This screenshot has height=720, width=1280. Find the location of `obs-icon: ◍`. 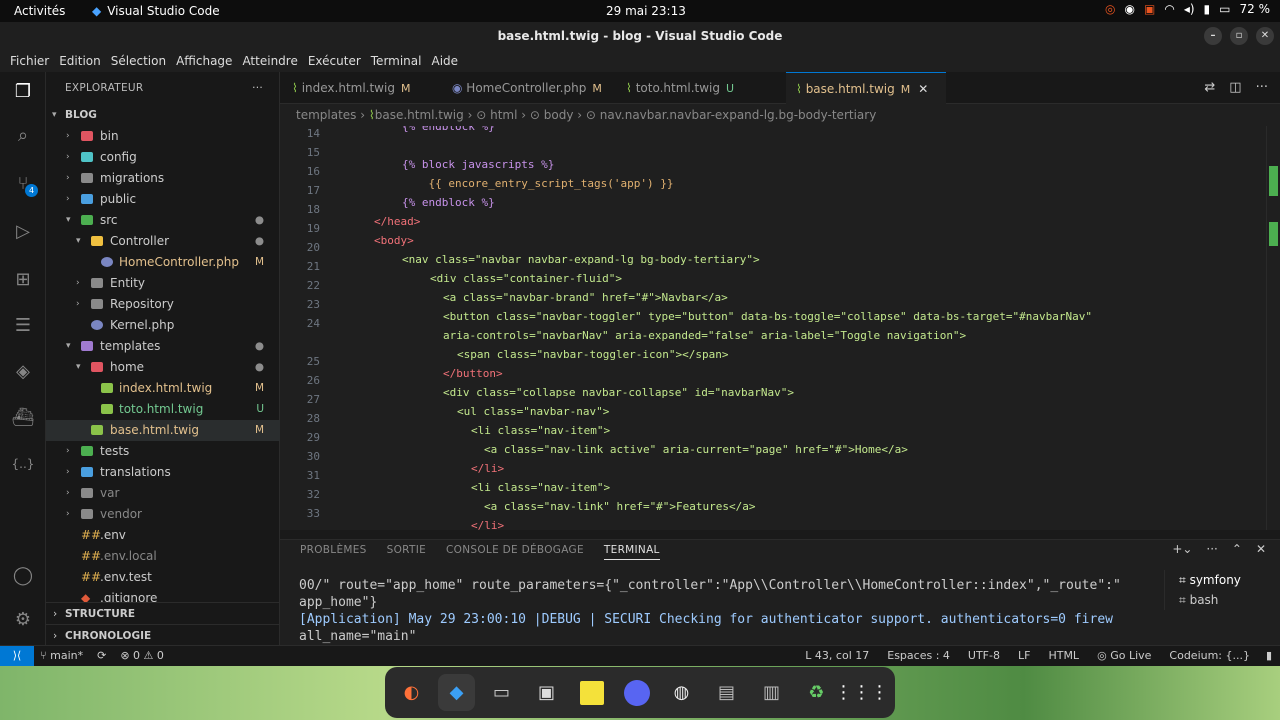

obs-icon: ◍ is located at coordinates (681, 692).